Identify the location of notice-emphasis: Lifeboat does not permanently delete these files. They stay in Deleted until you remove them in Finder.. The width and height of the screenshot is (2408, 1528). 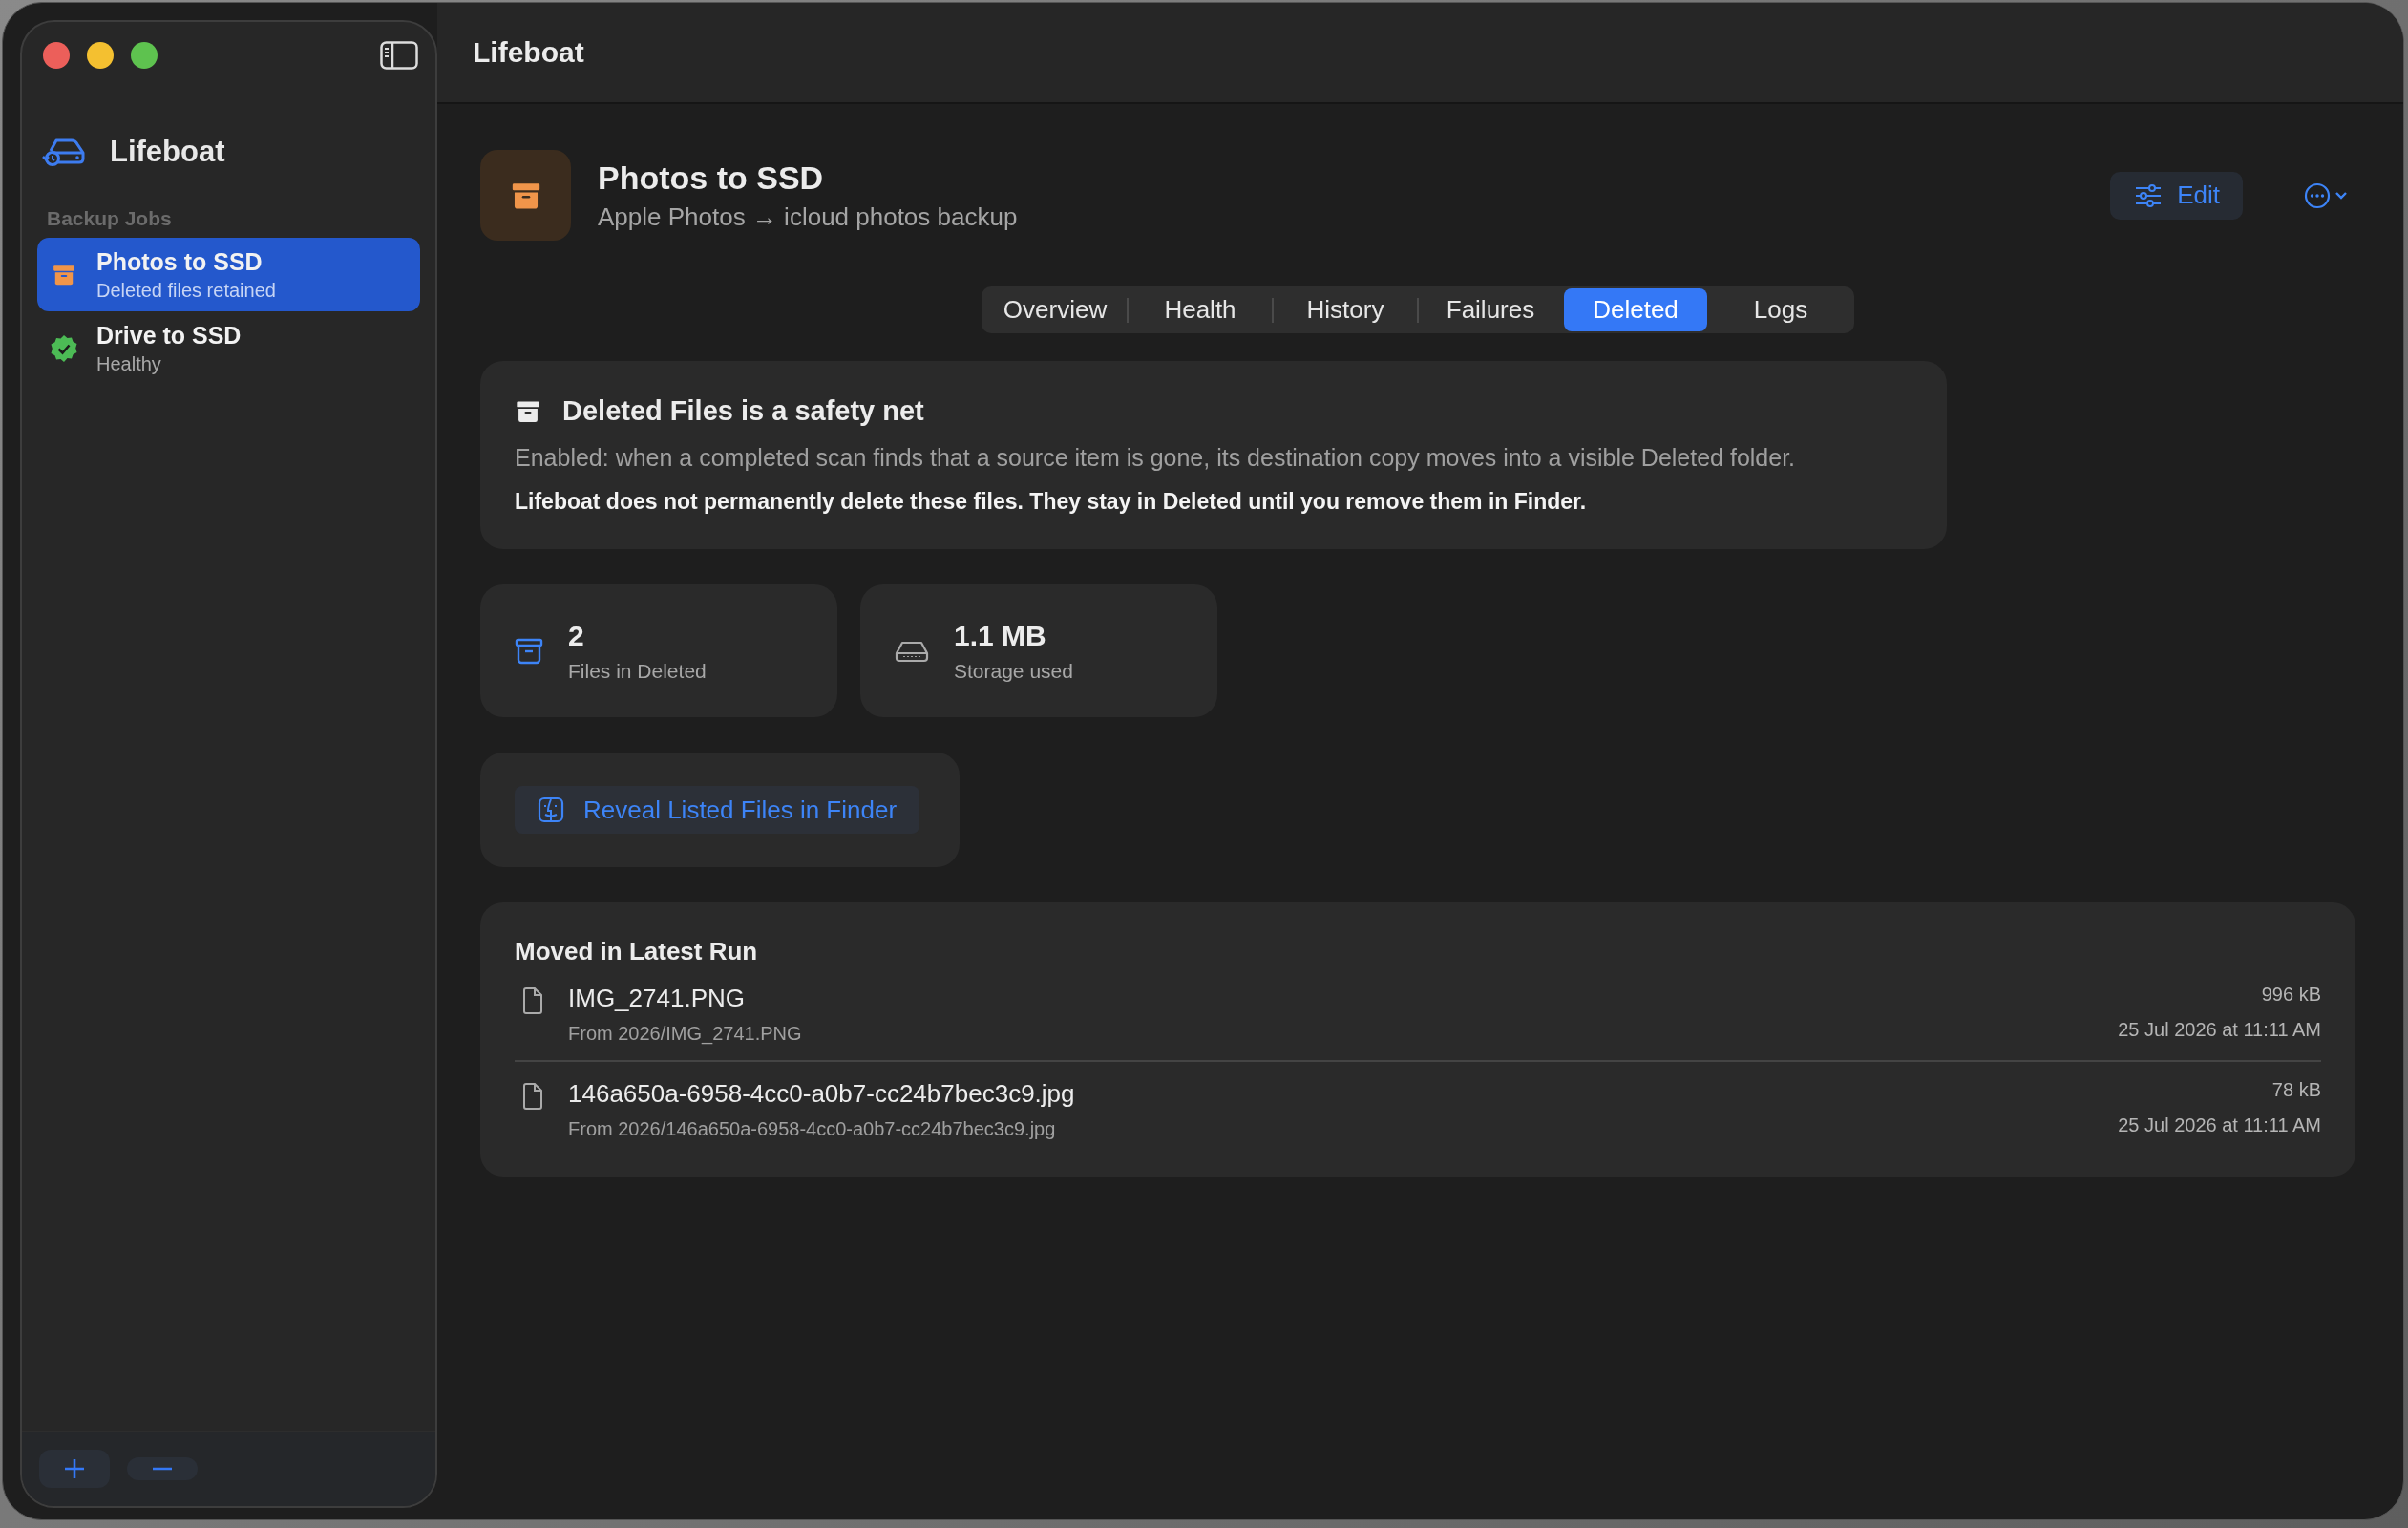
(1051, 502).